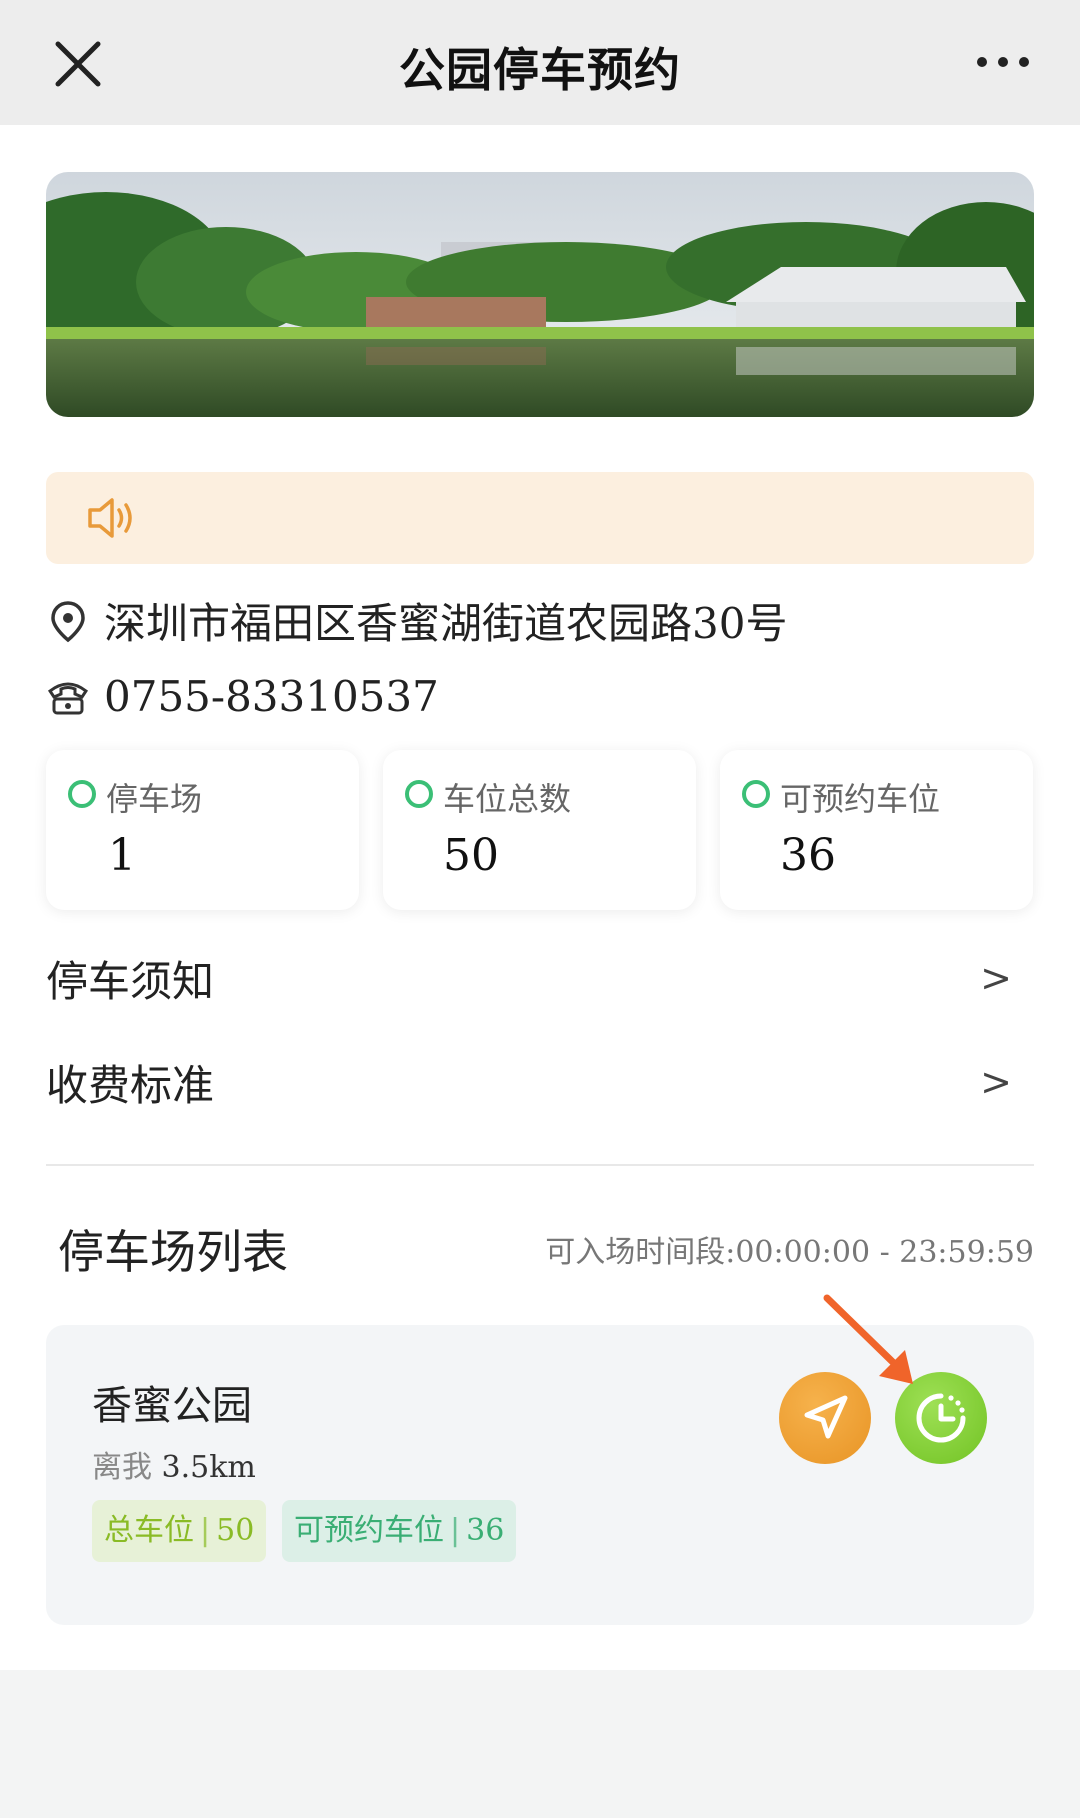 This screenshot has width=1080, height=1818. Describe the element at coordinates (154, 799) in the screenshot. I see `stat-label: 停车场` at that location.